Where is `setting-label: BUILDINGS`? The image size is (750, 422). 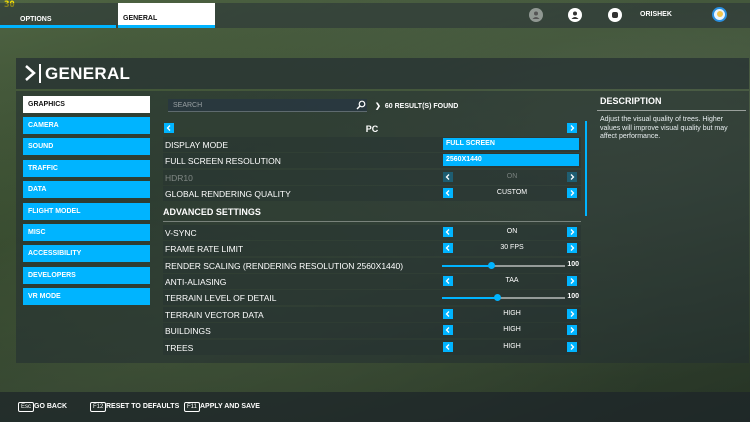
setting-label: BUILDINGS is located at coordinates (188, 331).